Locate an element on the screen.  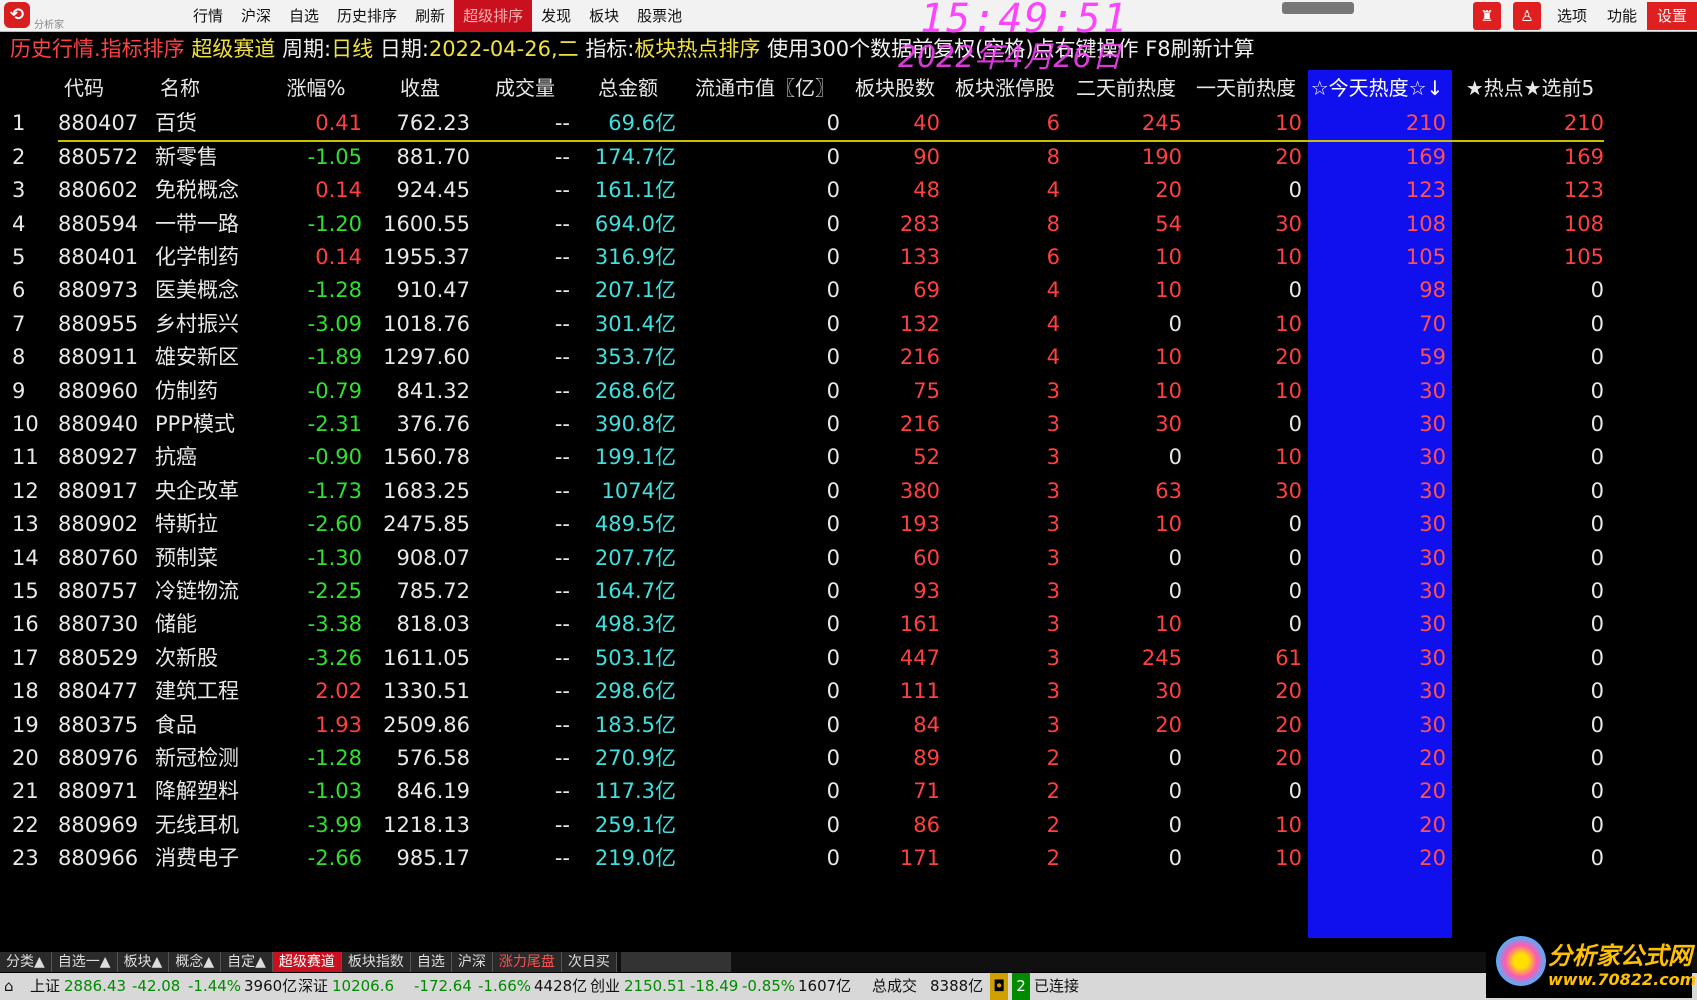
bottom-tab: 板块指数 is located at coordinates (376, 962).